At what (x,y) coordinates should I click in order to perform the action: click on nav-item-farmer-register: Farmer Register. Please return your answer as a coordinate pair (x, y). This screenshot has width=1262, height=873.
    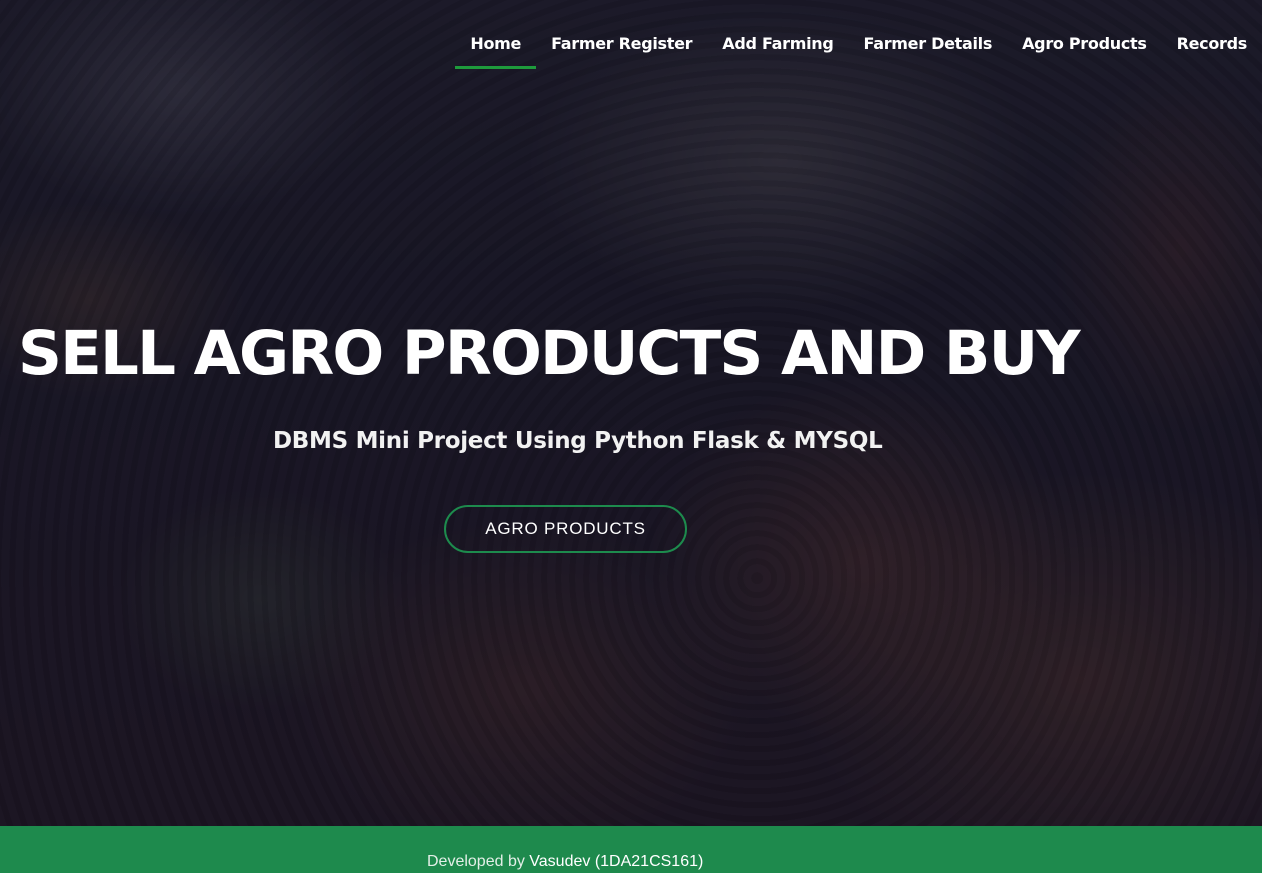
    Looking at the image, I should click on (621, 40).